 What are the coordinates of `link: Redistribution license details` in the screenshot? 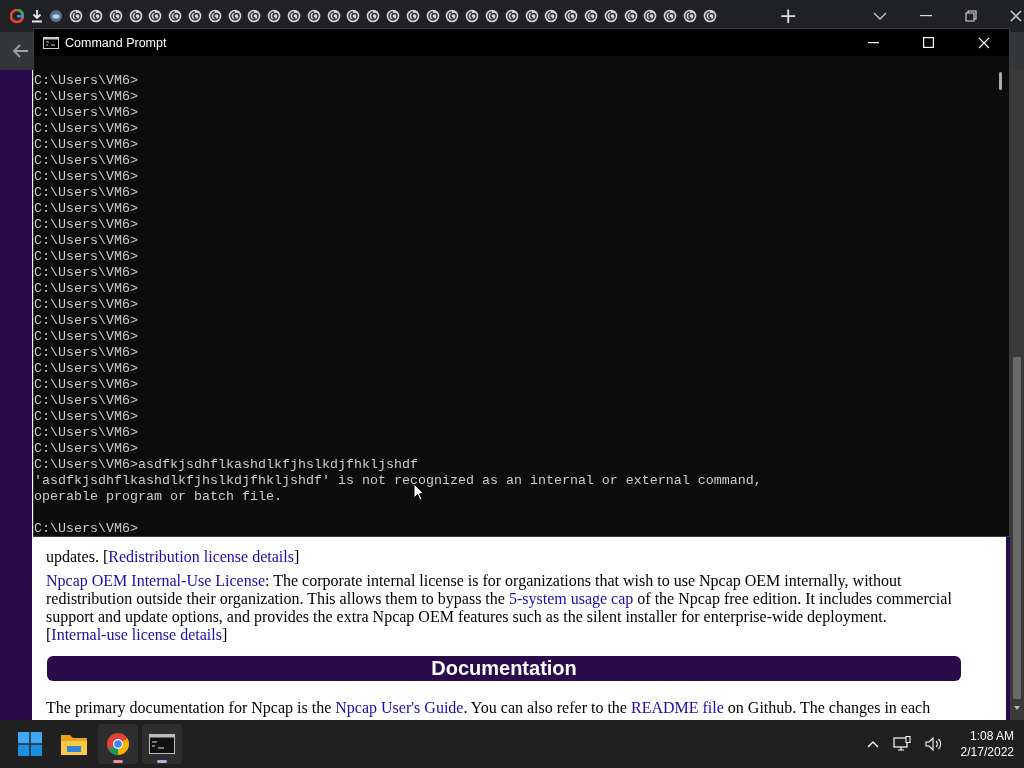 It's located at (201, 556).